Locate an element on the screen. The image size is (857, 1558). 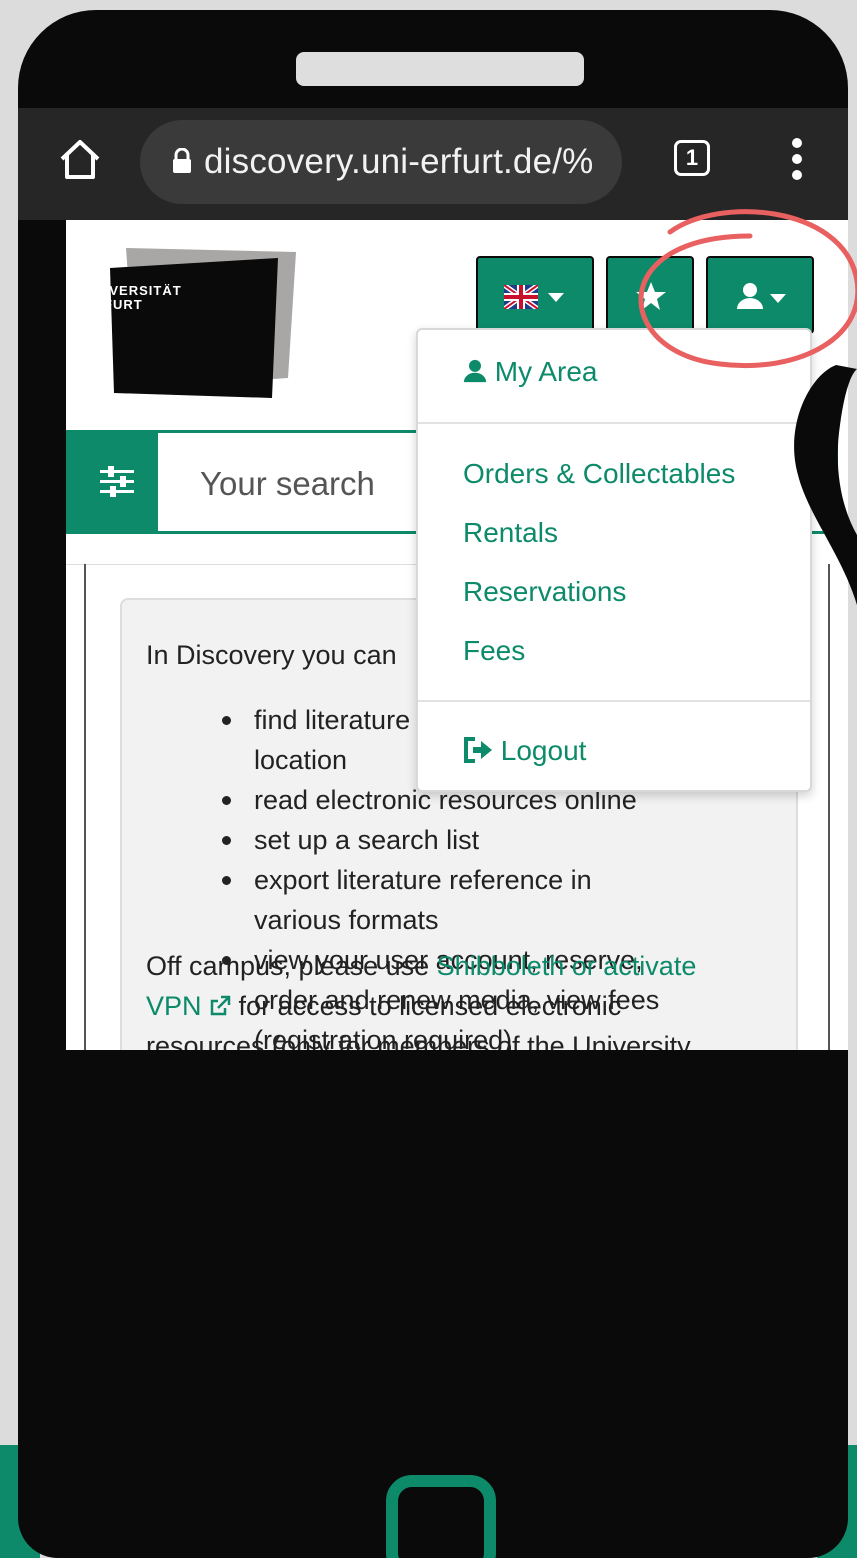
phone-speaker is located at coordinates (440, 69).